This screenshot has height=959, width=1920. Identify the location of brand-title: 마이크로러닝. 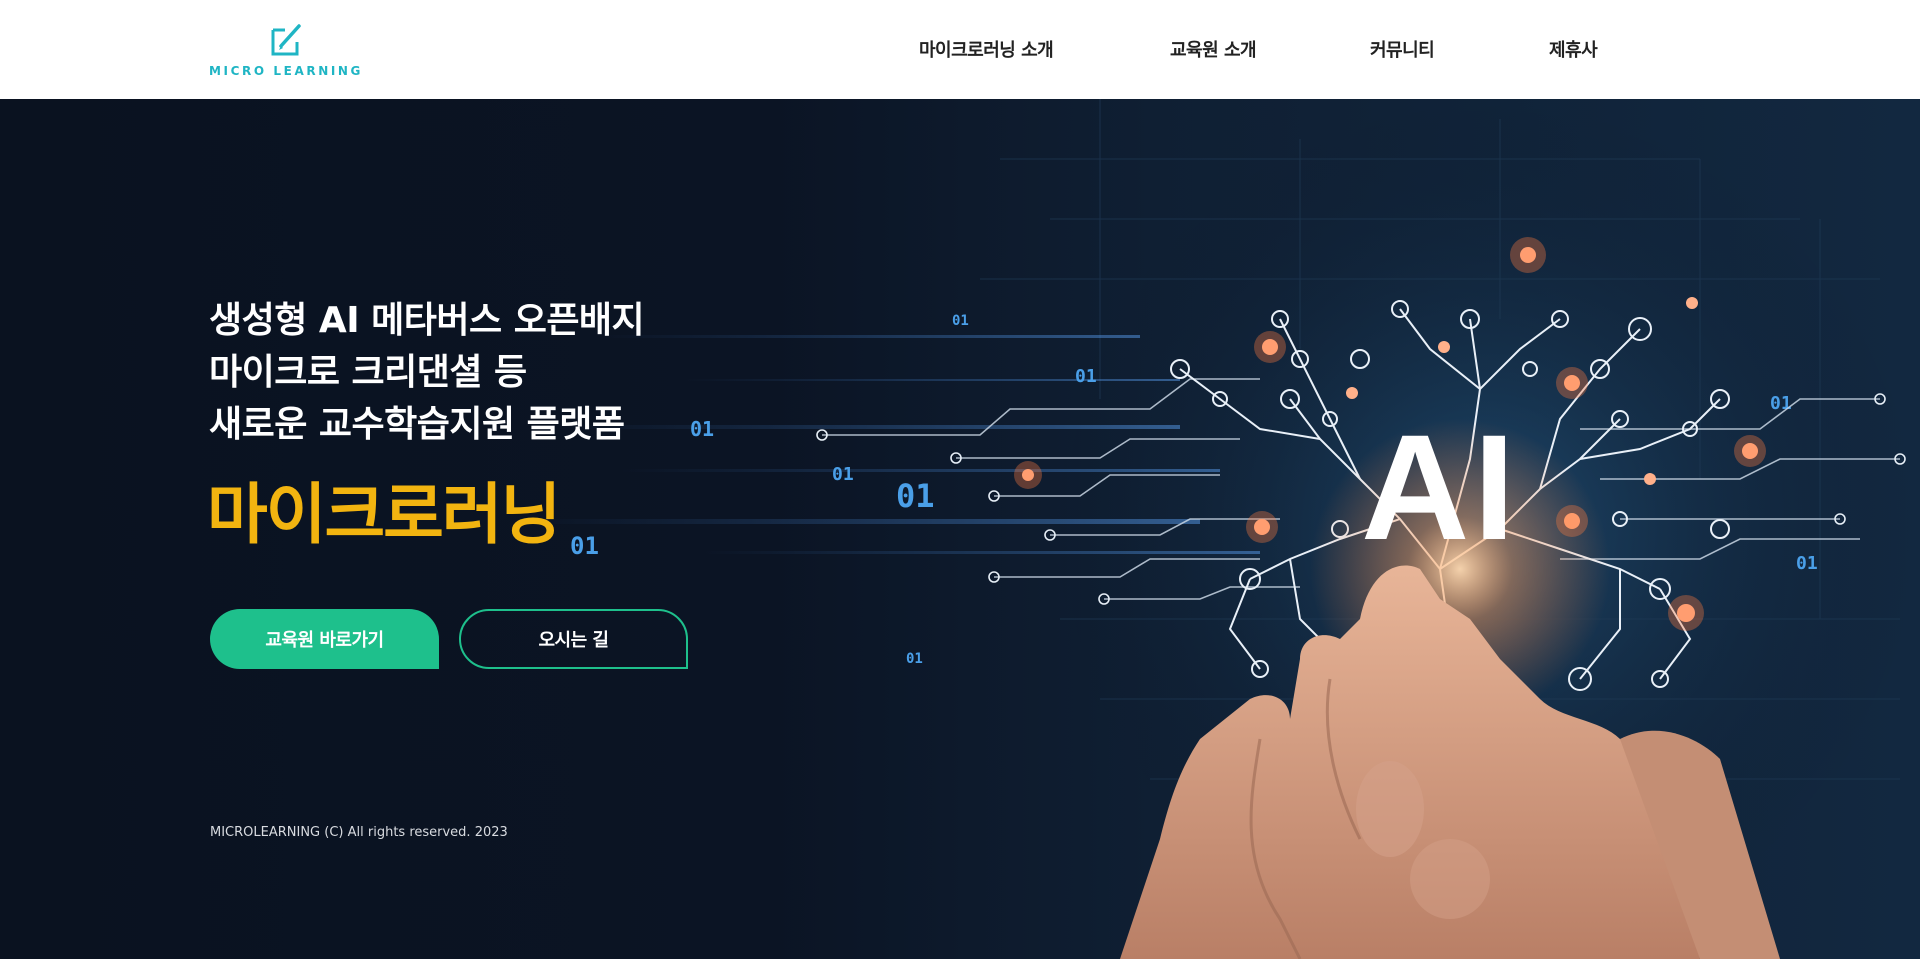
(384, 514).